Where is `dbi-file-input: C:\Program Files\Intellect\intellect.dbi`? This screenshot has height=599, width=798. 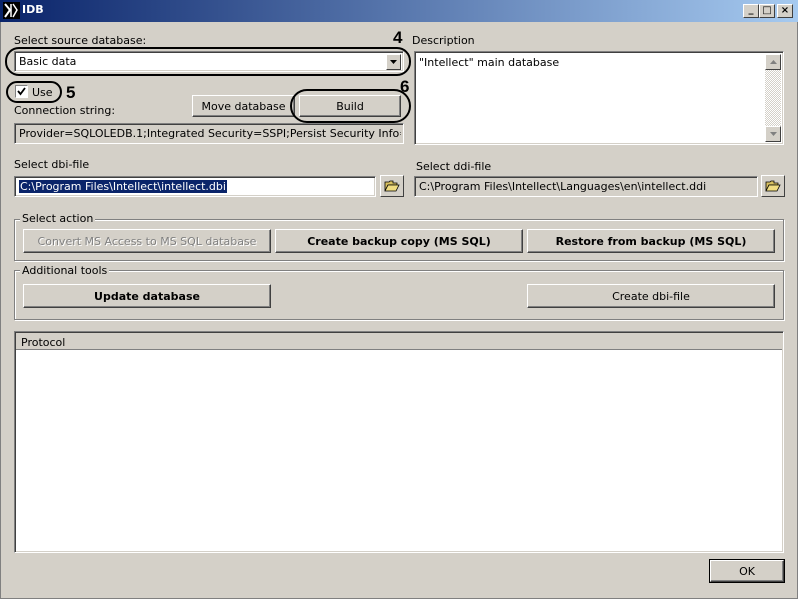 dbi-file-input: C:\Program Files\Intellect\intellect.dbi is located at coordinates (195, 186).